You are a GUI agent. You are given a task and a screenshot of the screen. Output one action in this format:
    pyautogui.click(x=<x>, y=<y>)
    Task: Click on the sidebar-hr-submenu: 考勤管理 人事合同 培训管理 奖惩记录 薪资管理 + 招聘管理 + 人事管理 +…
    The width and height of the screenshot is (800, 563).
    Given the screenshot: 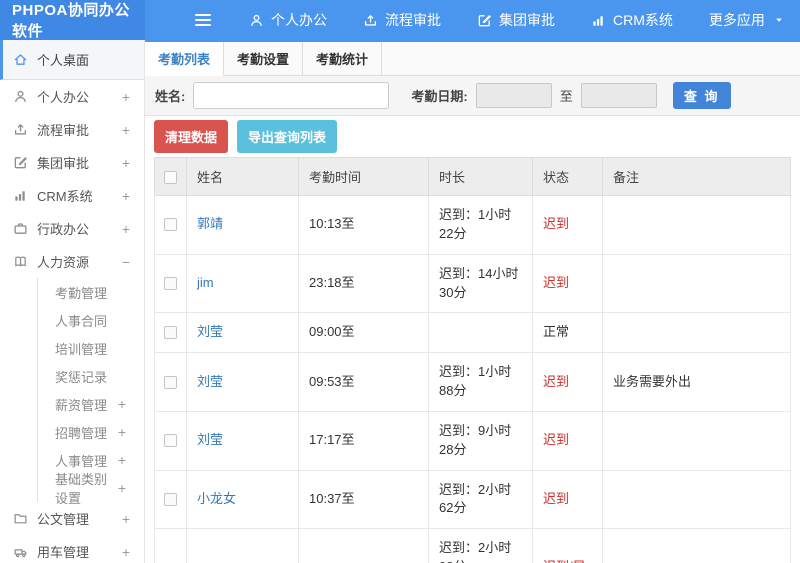 What is the action you would take?
    pyautogui.click(x=90, y=392)
    